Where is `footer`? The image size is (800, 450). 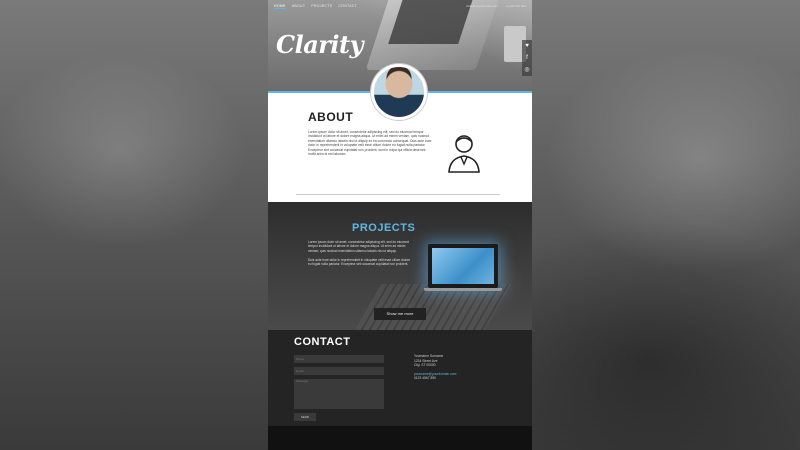
footer is located at coordinates (400, 438).